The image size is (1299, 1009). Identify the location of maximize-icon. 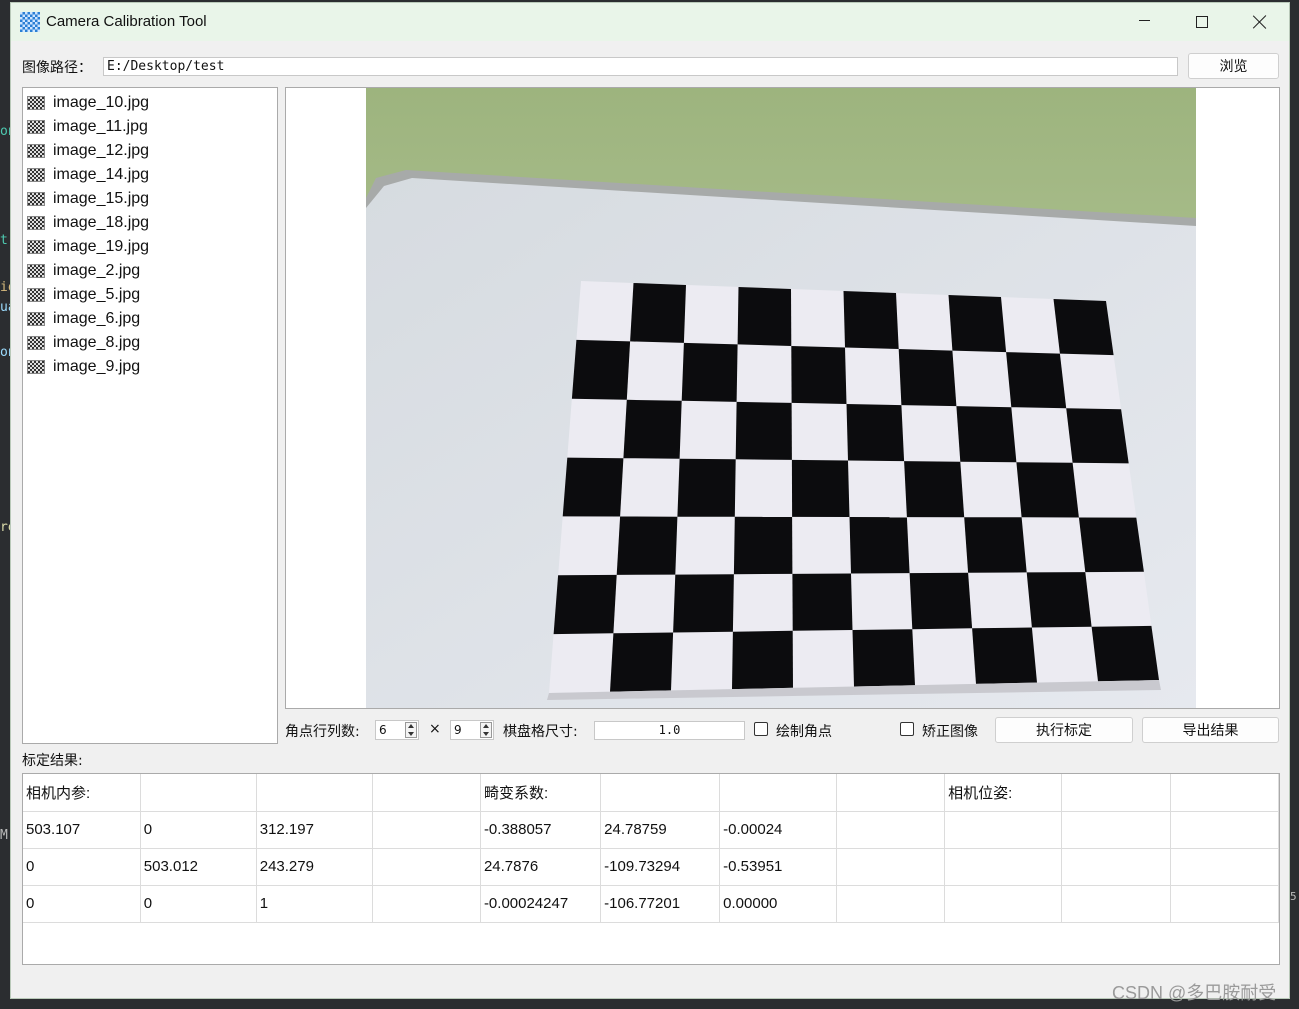
(1202, 22).